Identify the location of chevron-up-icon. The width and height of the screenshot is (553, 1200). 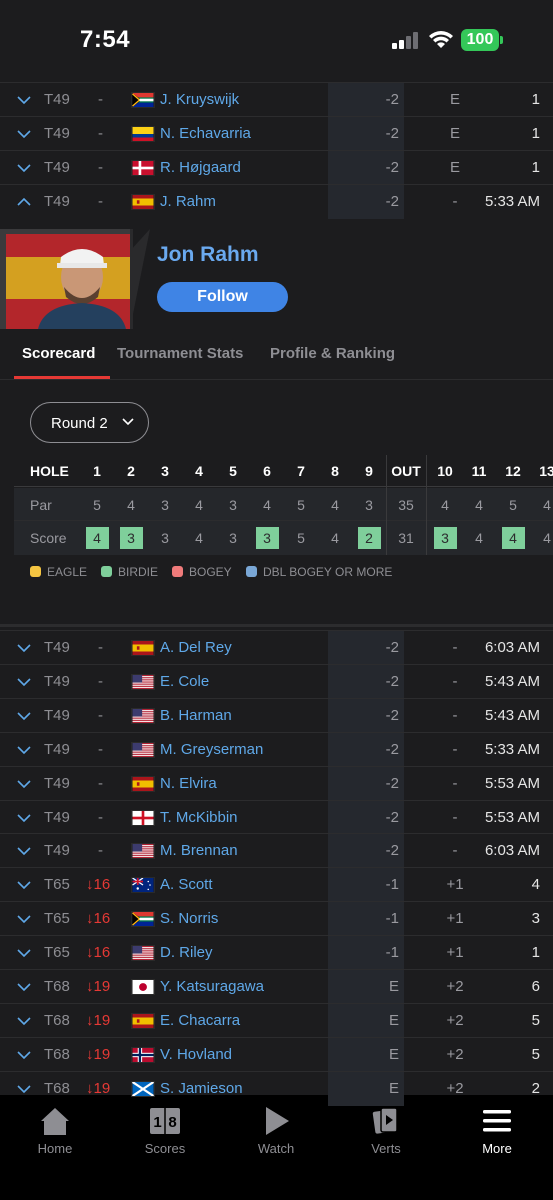
(24, 202).